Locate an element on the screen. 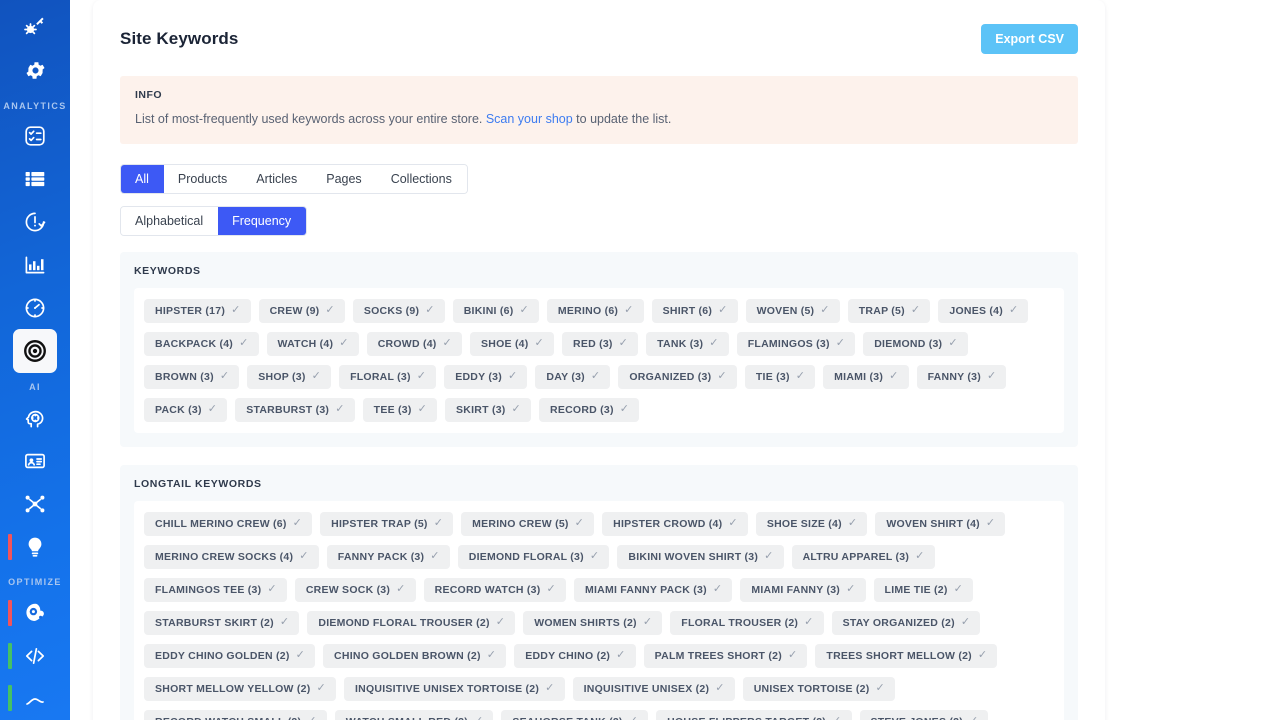 The width and height of the screenshot is (1280, 720). keyword-pill: JONES (4) ✓ is located at coordinates (983, 310).